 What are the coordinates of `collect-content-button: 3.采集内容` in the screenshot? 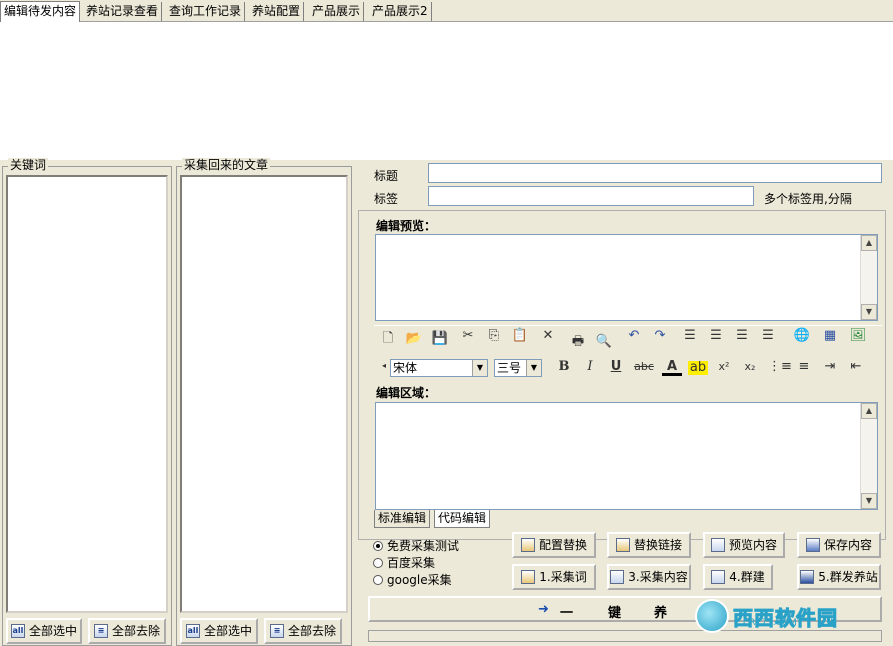 It's located at (649, 577).